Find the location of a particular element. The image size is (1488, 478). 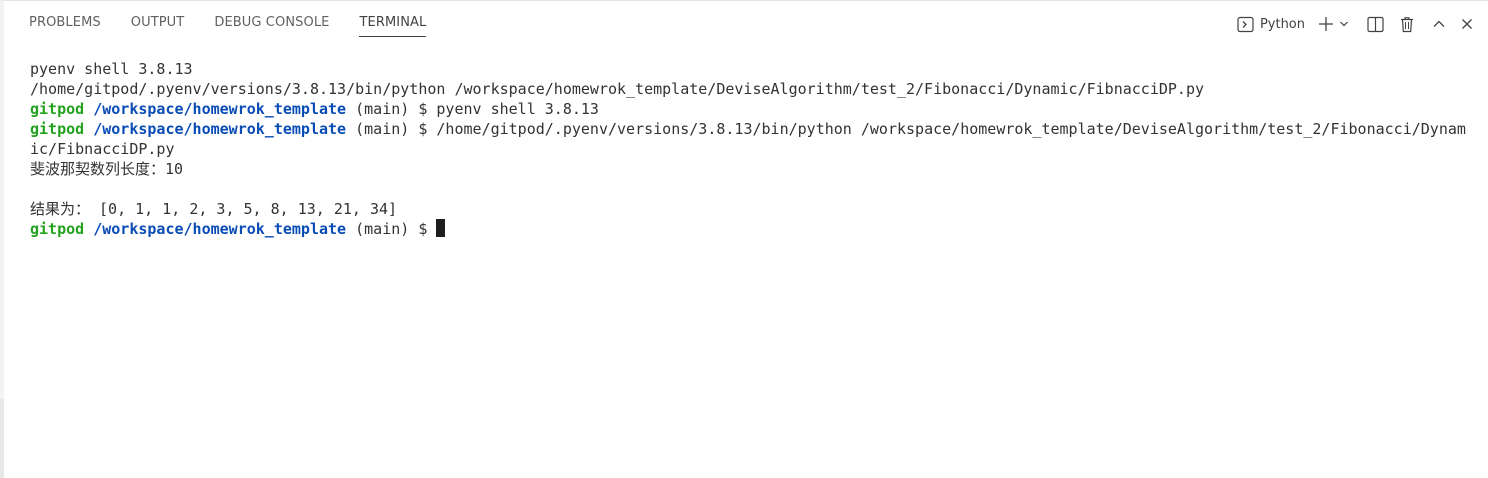

trash-icon is located at coordinates (1407, 24).